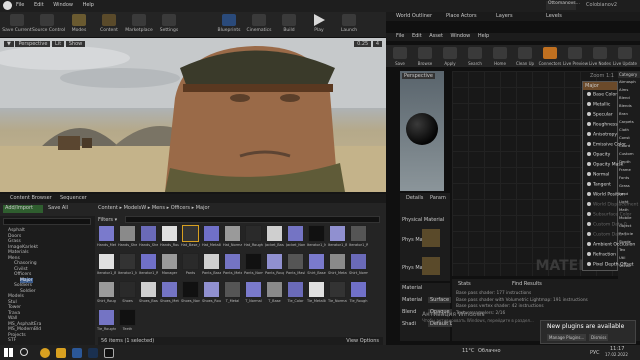  I want to click on material-pin: Custom Data 1, so click(607, 235).